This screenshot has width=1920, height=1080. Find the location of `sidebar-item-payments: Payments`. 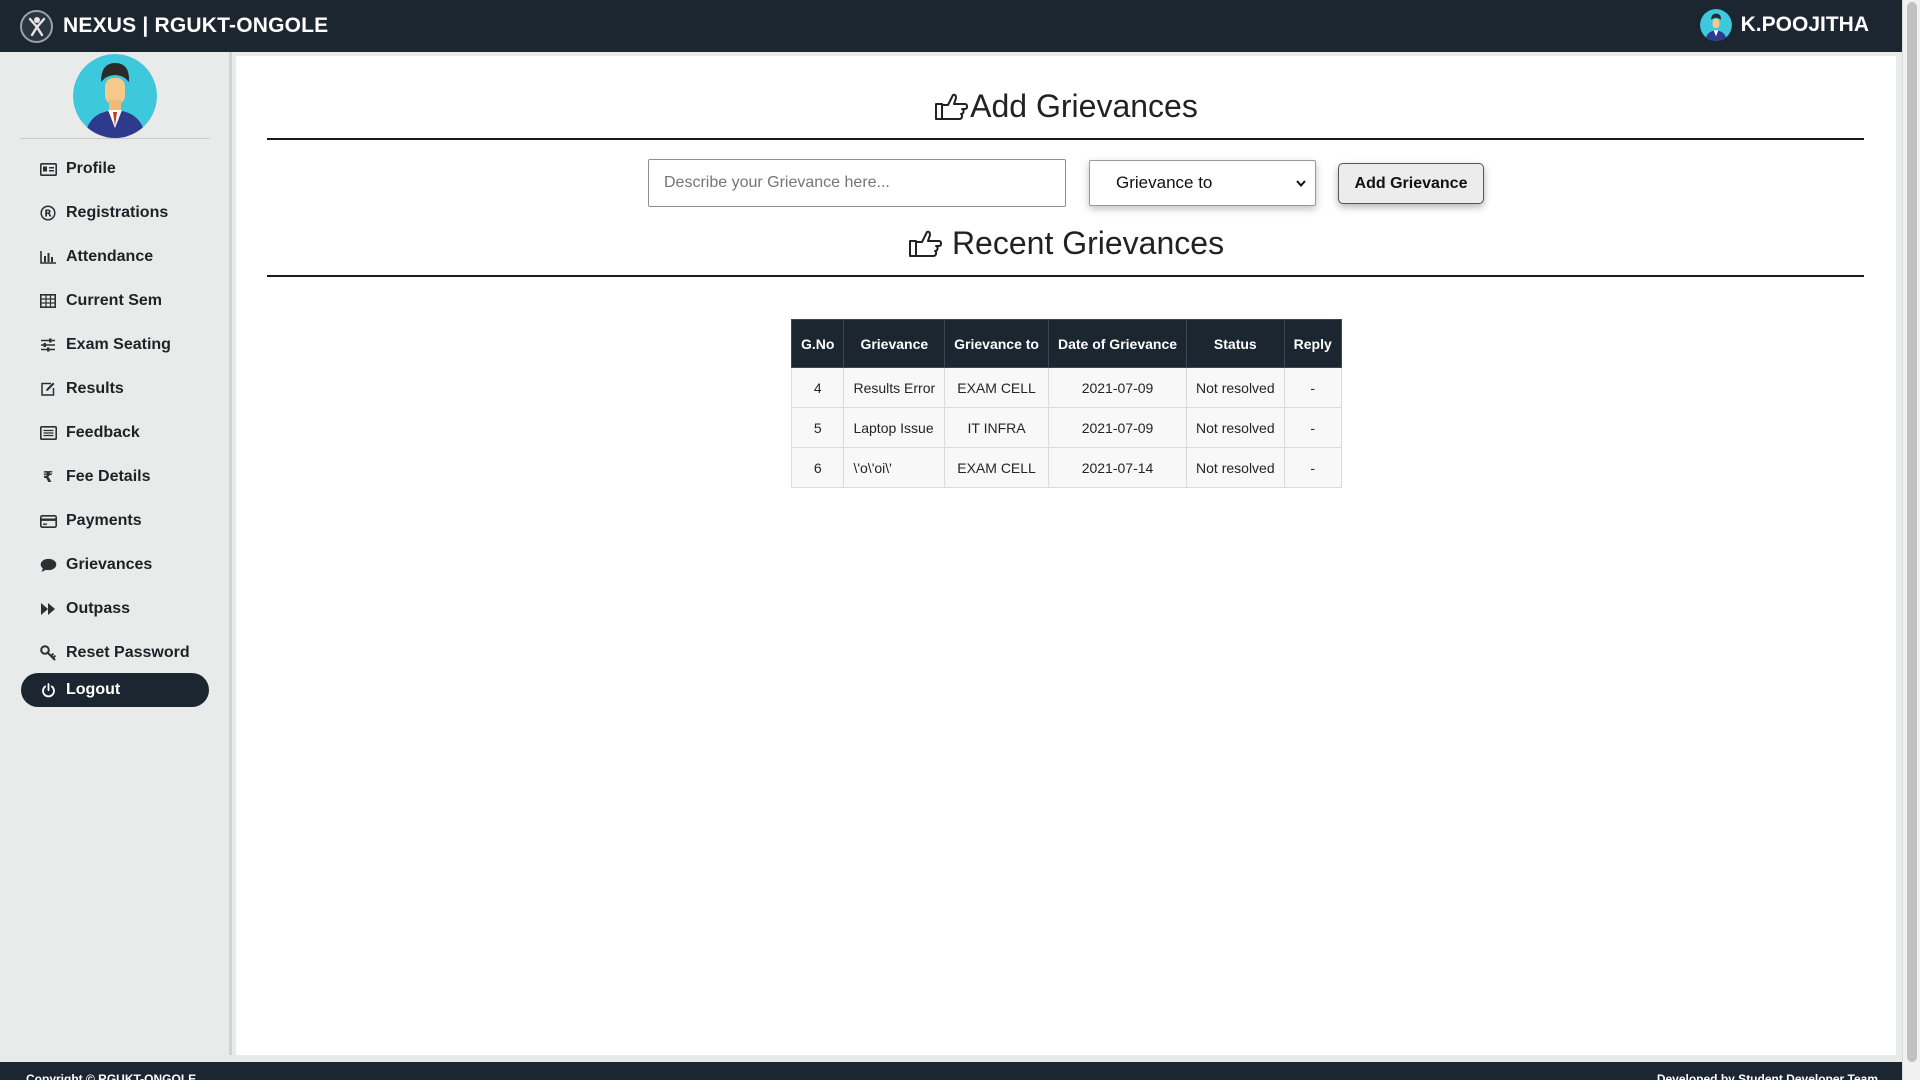

sidebar-item-payments: Payments is located at coordinates (114, 521).